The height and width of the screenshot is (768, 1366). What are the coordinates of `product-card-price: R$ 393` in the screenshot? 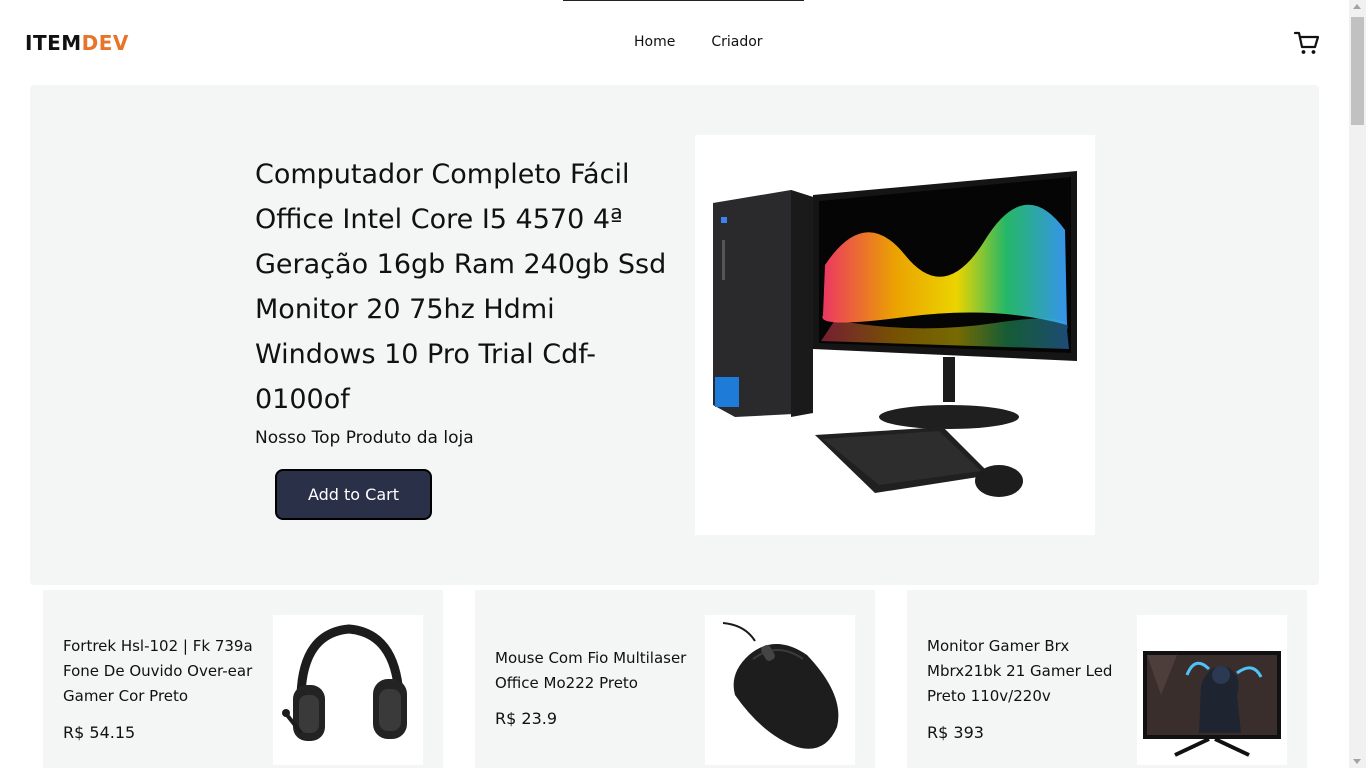 It's located at (955, 732).